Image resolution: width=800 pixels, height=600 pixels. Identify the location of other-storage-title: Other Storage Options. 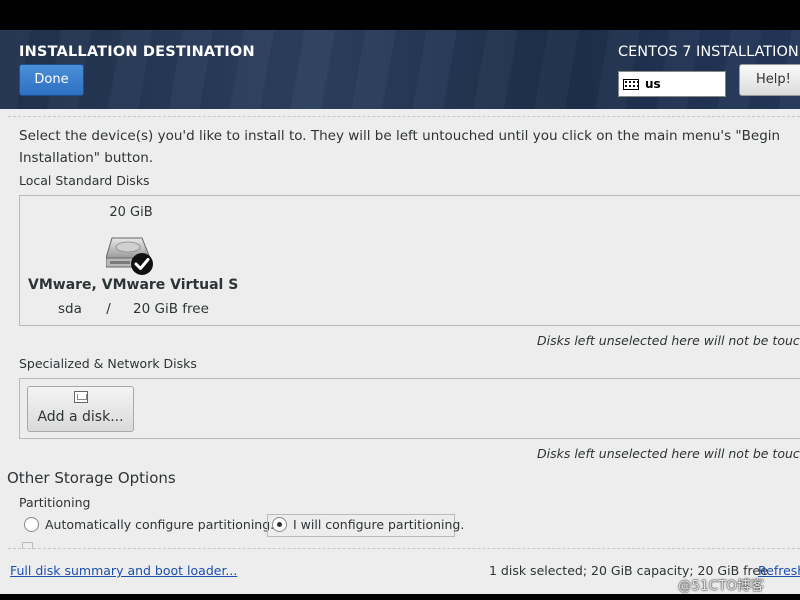
(91, 478).